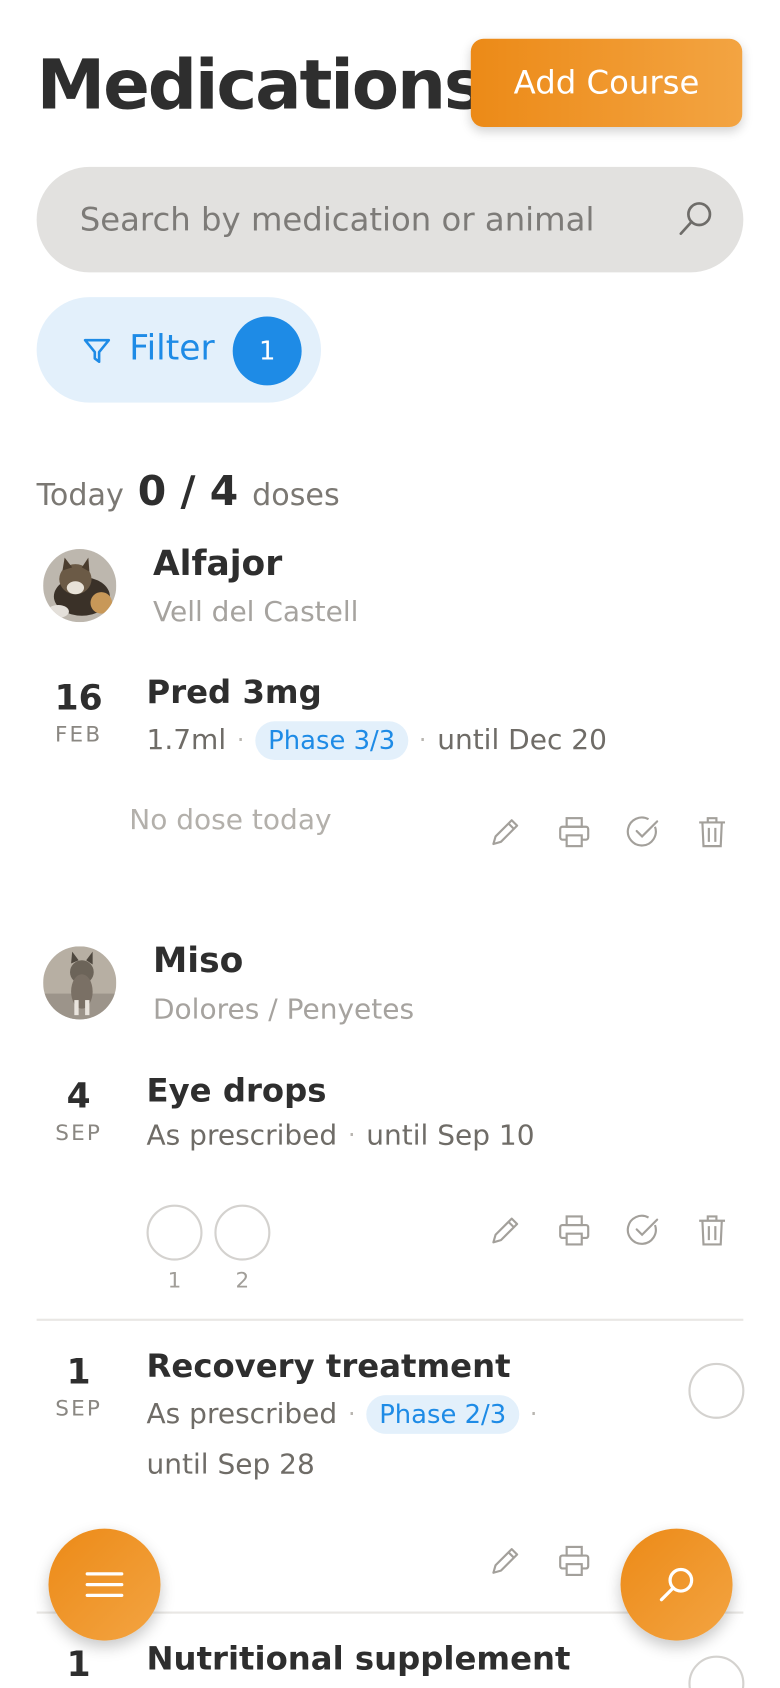 The image size is (780, 1688). What do you see at coordinates (522, 740) in the screenshot?
I see `course-until: until Dec 20` at bounding box center [522, 740].